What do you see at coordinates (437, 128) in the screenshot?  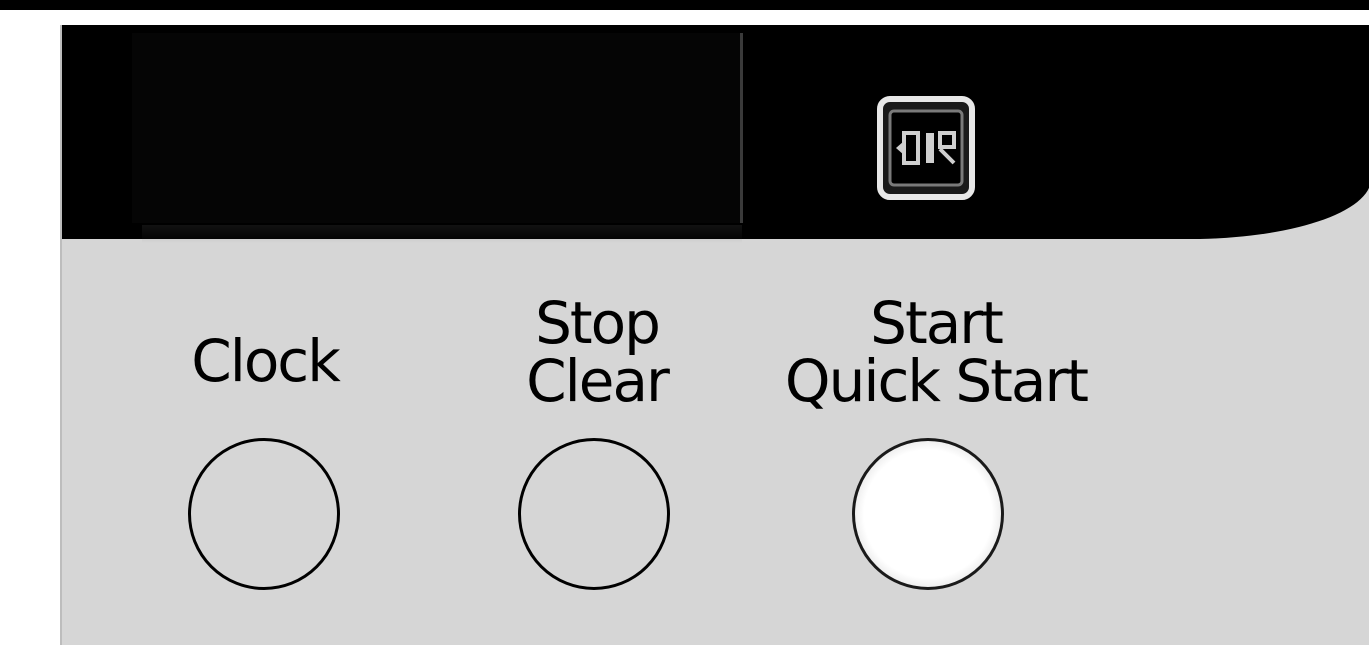 I see `display-screen` at bounding box center [437, 128].